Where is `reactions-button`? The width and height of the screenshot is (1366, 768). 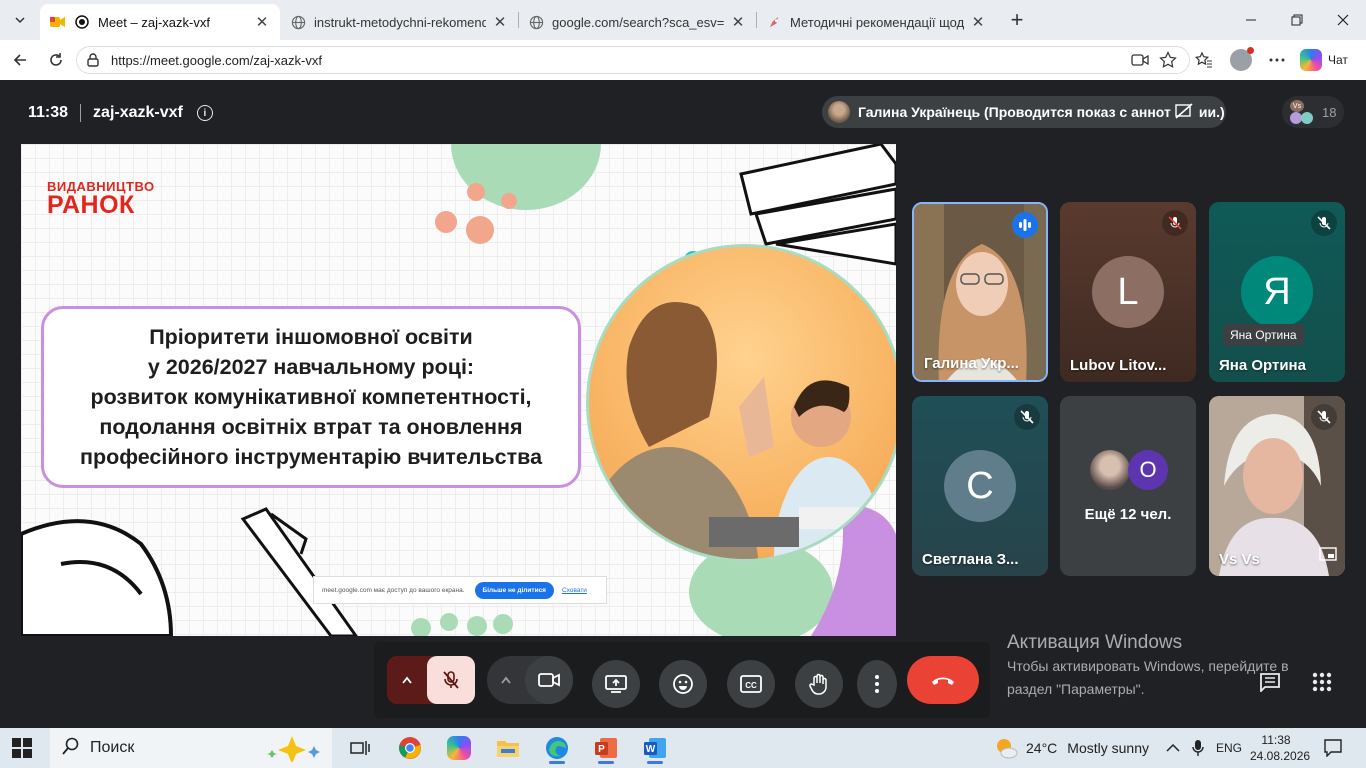 reactions-button is located at coordinates (683, 684).